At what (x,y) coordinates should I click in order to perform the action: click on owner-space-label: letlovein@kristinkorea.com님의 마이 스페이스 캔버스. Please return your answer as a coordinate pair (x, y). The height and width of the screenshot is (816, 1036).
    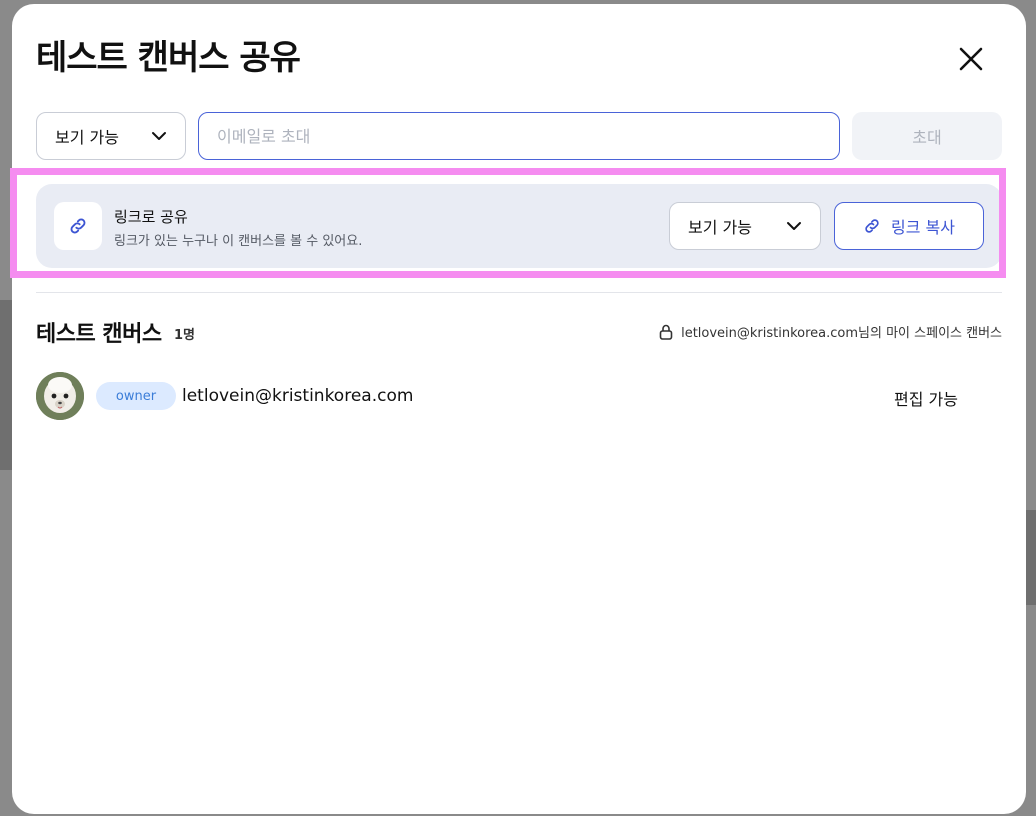
    Looking at the image, I should click on (841, 333).